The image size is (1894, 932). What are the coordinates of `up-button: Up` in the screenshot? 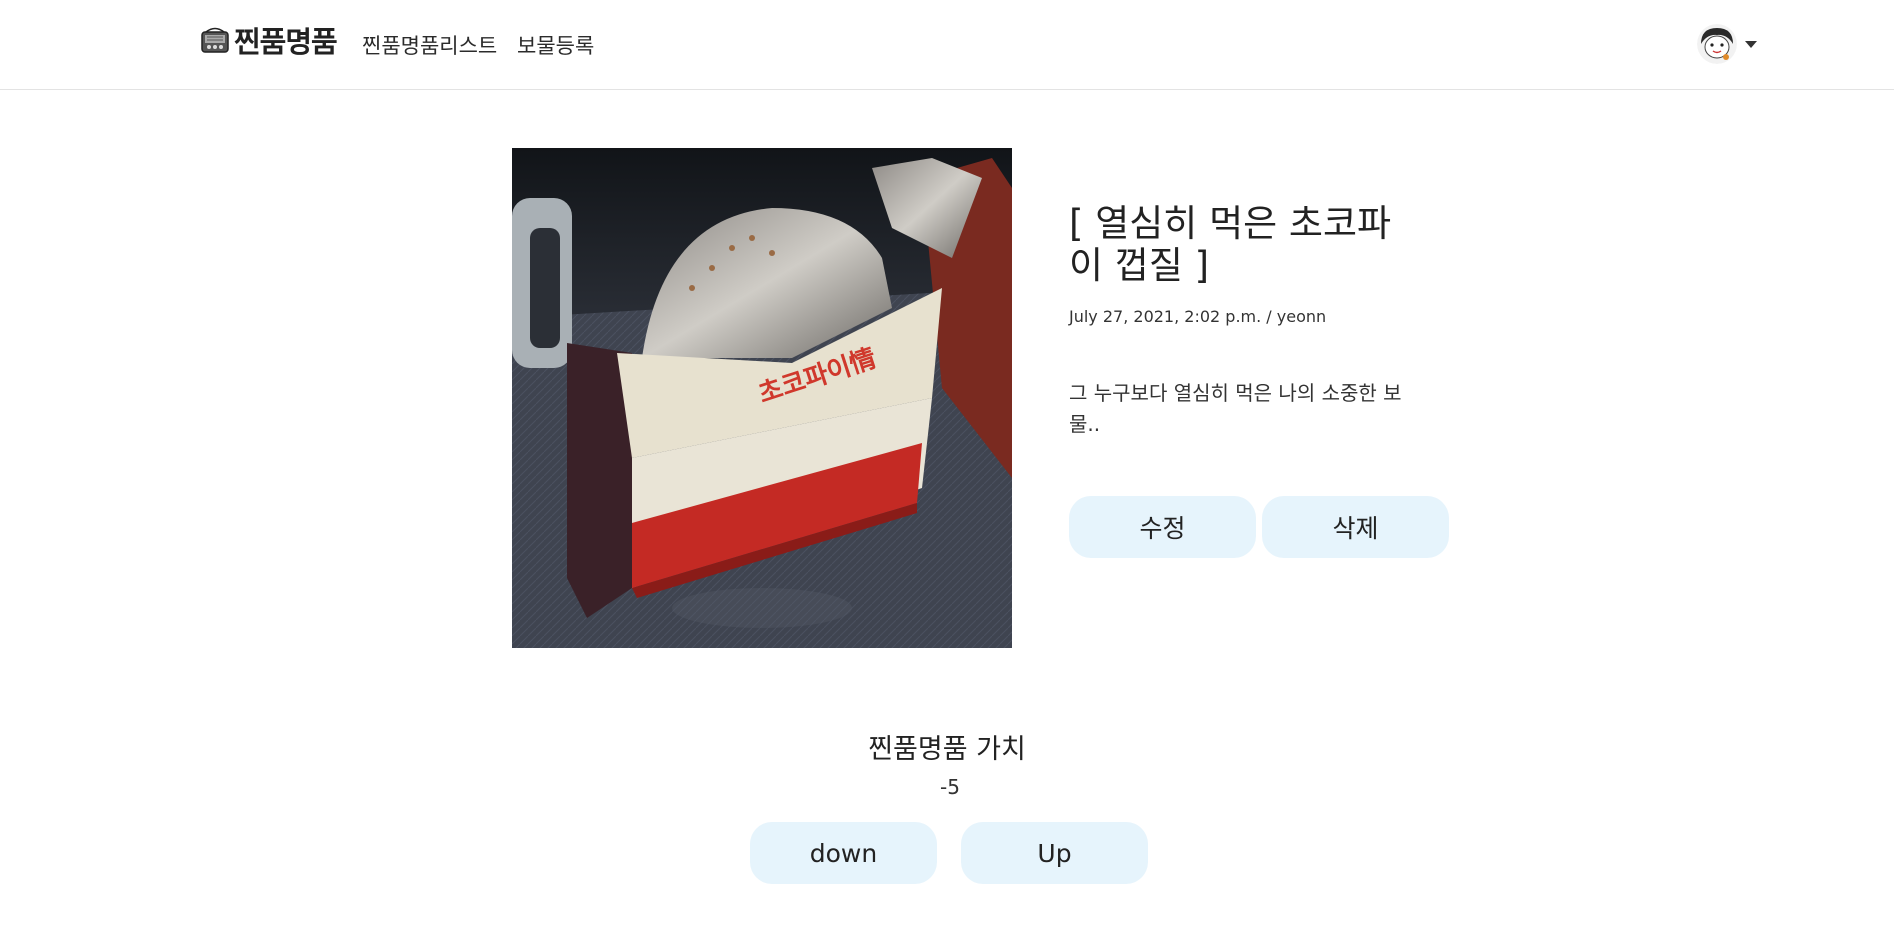 It's located at (1054, 853).